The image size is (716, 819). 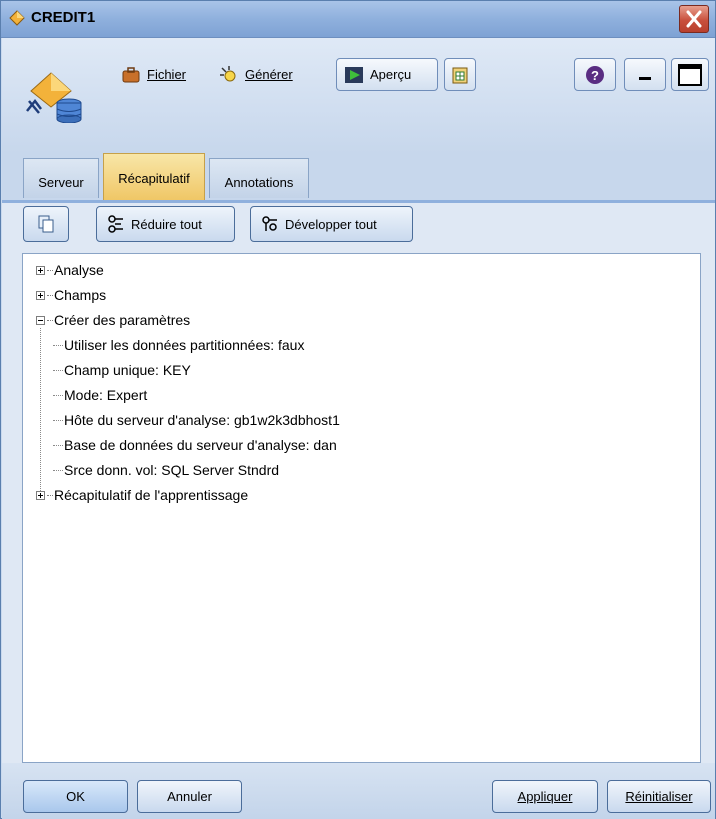 I want to click on minimize-icon, so click(x=645, y=78).